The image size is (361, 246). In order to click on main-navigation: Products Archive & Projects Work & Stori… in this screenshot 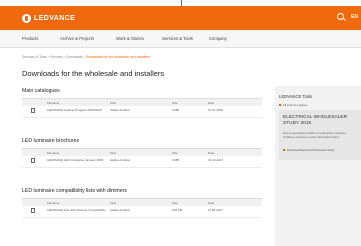, I will do `click(180, 39)`.